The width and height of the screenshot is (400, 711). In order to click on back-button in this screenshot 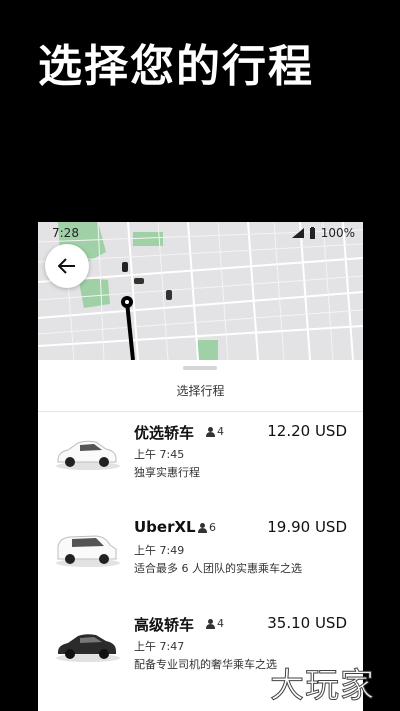, I will do `click(67, 266)`.